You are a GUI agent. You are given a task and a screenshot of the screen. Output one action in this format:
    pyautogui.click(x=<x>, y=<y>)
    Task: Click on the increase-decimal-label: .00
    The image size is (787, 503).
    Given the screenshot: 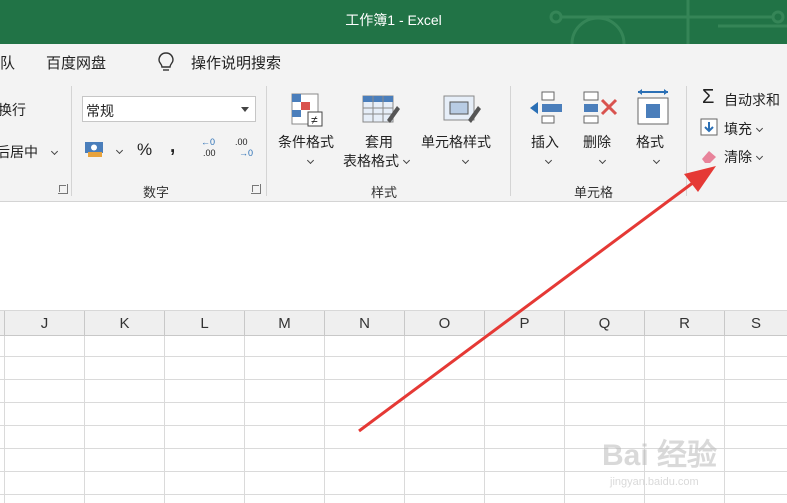 What is the action you would take?
    pyautogui.click(x=209, y=153)
    